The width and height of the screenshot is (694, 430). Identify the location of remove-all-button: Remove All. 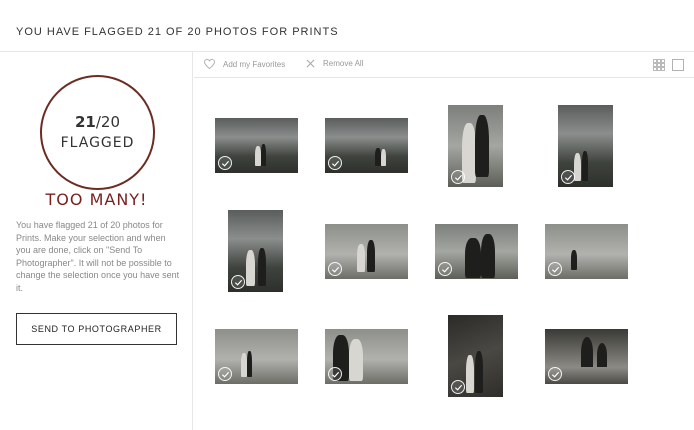
(334, 63).